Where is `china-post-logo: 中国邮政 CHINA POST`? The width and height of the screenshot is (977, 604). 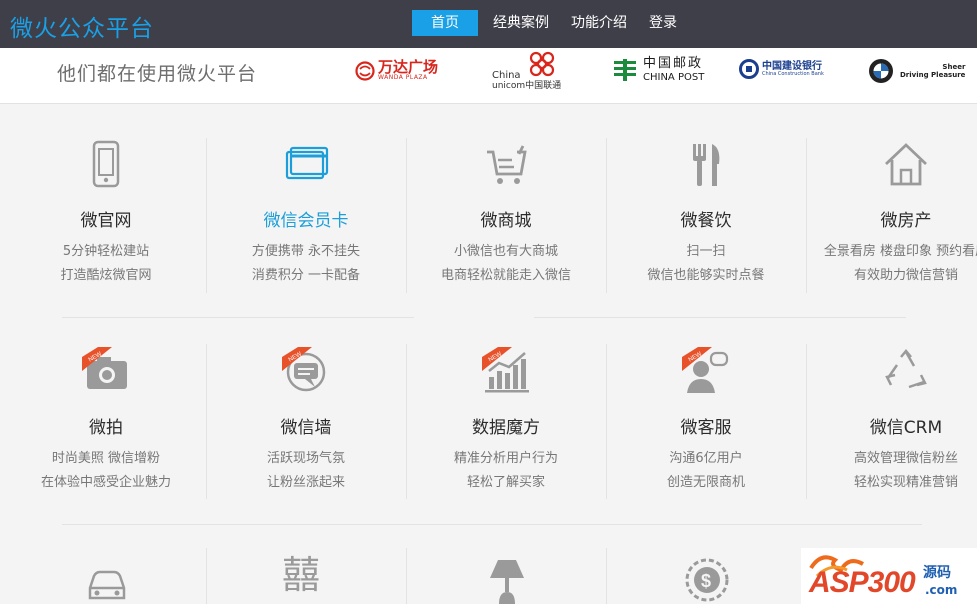 china-post-logo: 中国邮政 CHINA POST is located at coordinates (657, 70).